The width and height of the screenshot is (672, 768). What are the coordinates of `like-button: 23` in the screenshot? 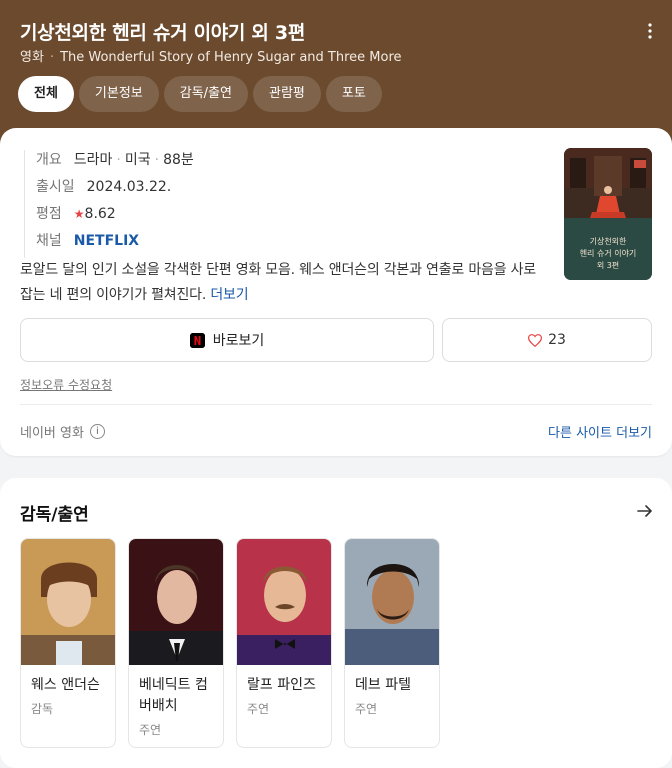 It's located at (547, 340).